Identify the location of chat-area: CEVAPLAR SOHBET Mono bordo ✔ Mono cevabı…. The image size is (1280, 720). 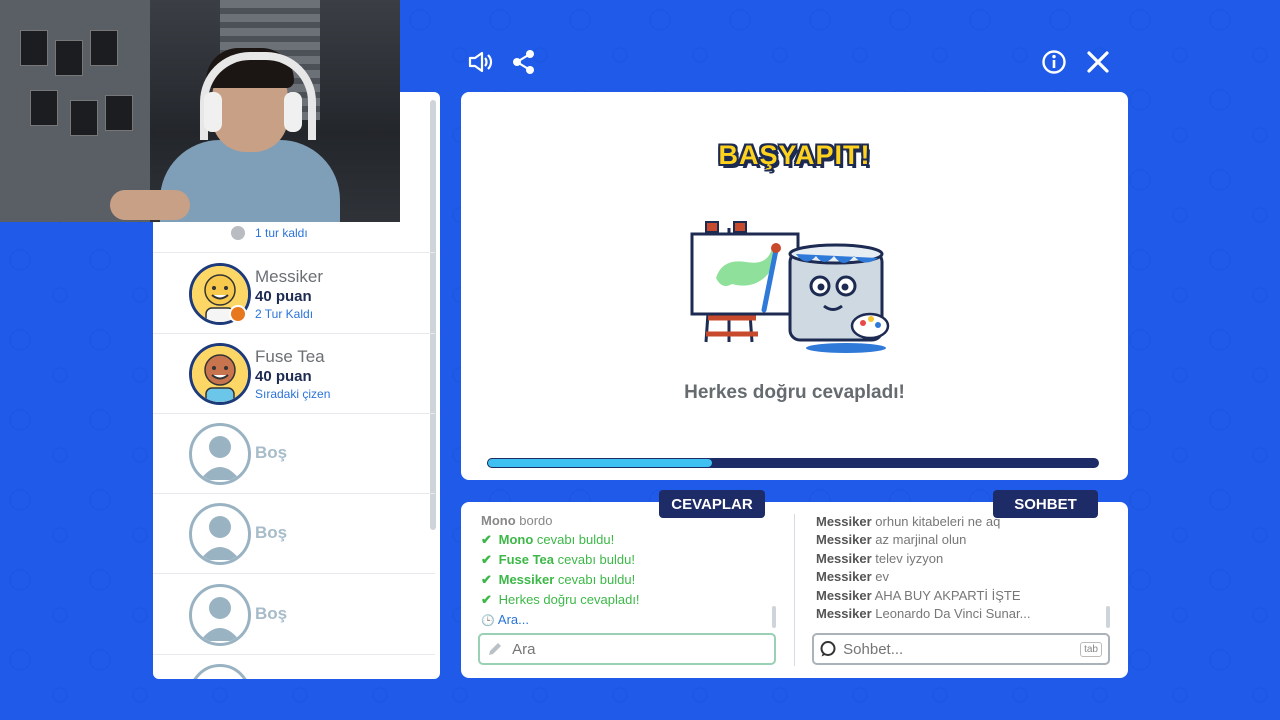
(794, 584).